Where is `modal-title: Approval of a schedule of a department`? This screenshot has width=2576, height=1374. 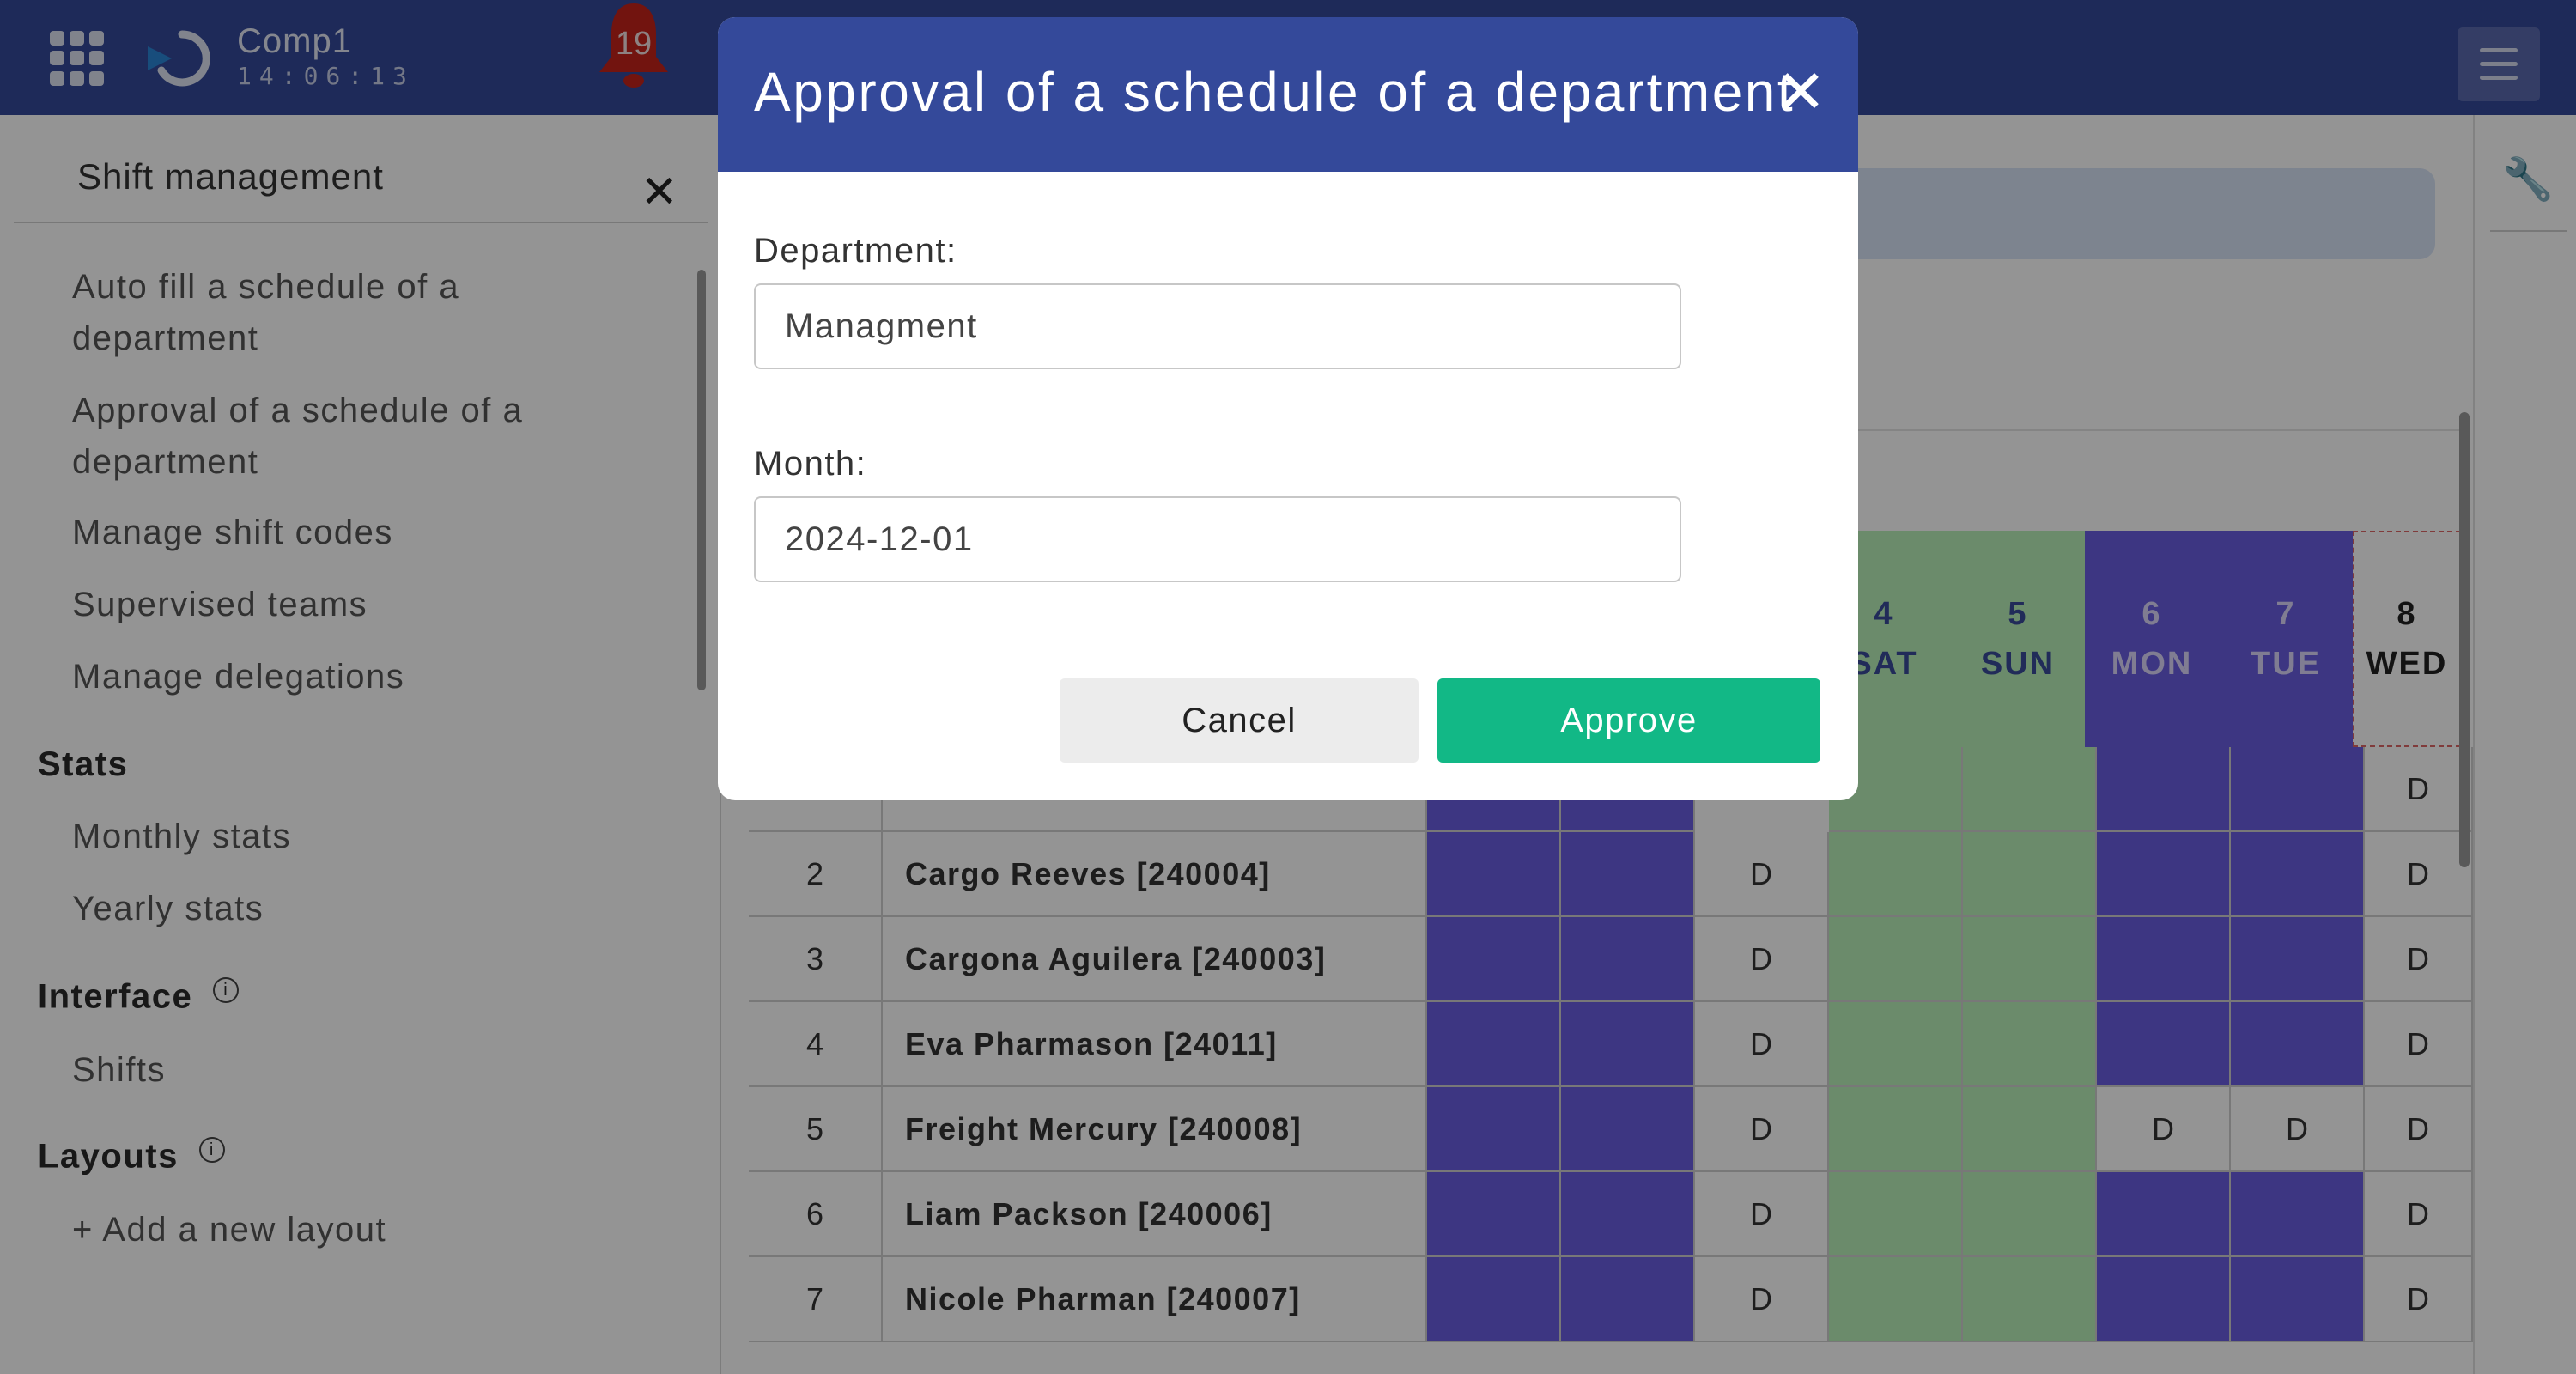 modal-title: Approval of a schedule of a department is located at coordinates (1274, 92).